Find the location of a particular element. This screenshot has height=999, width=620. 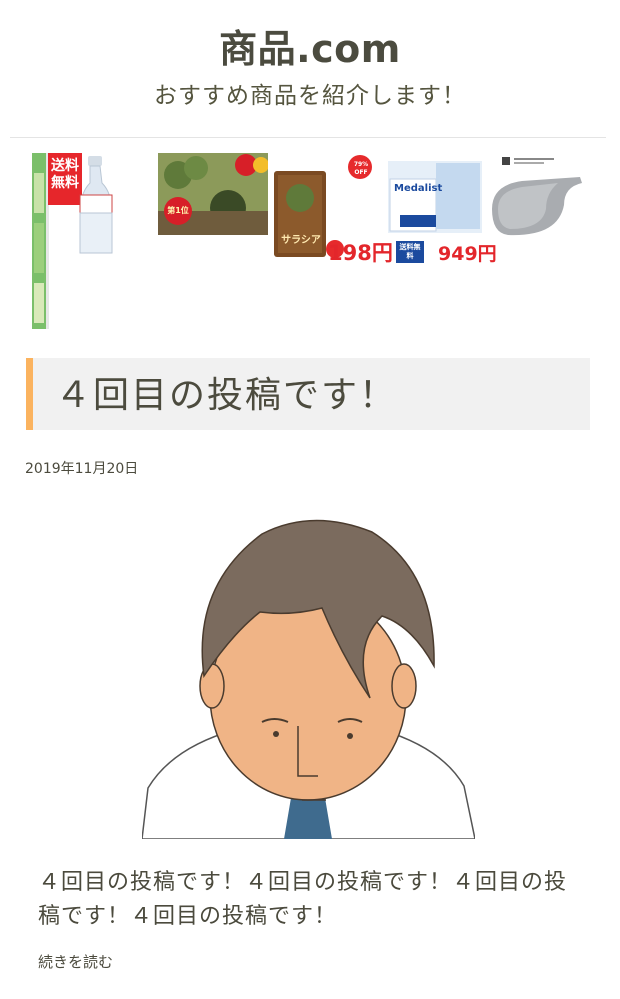

medalist-ad: Medalist 送料無料 949円 is located at coordinates (439, 209).